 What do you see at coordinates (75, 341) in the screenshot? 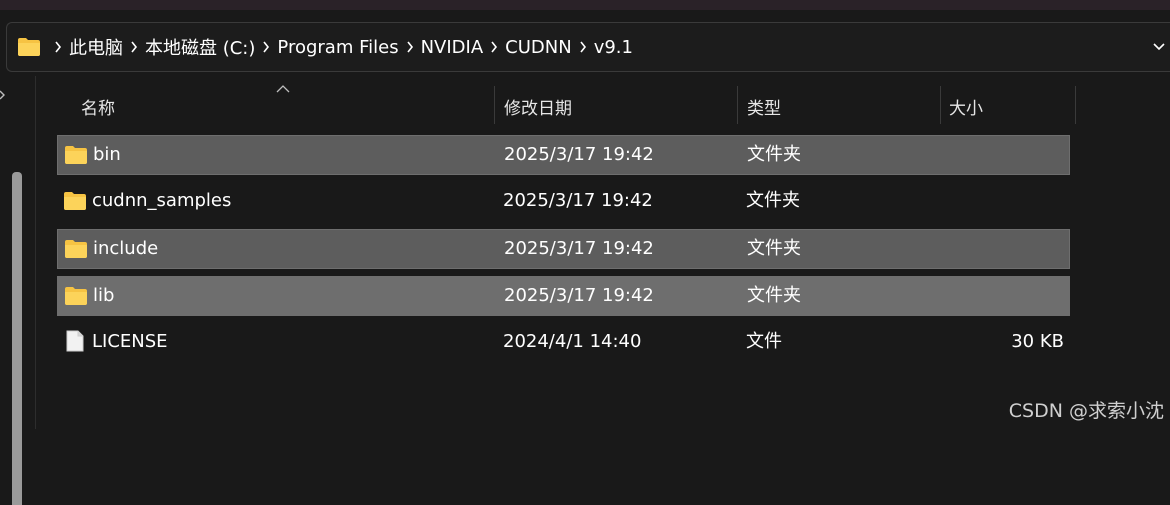
I see `file-icon` at bounding box center [75, 341].